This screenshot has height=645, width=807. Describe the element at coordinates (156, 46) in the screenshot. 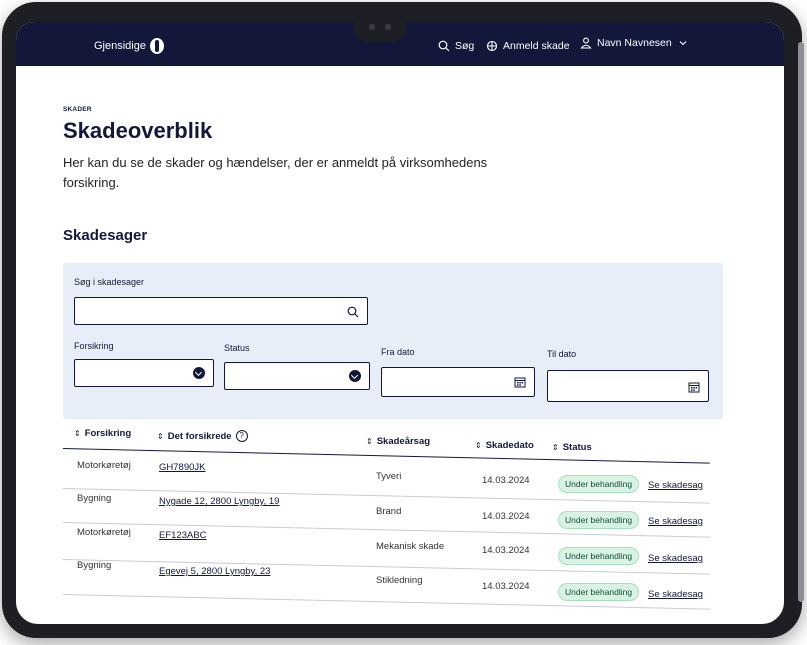

I see `brand-mark-icon` at that location.